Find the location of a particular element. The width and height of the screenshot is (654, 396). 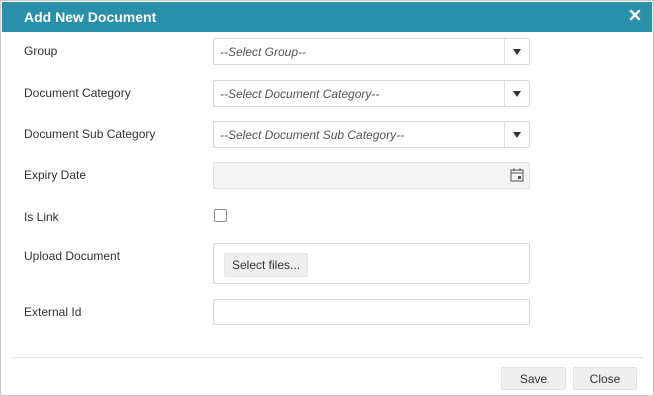

is-link-checkbox is located at coordinates (220, 215).